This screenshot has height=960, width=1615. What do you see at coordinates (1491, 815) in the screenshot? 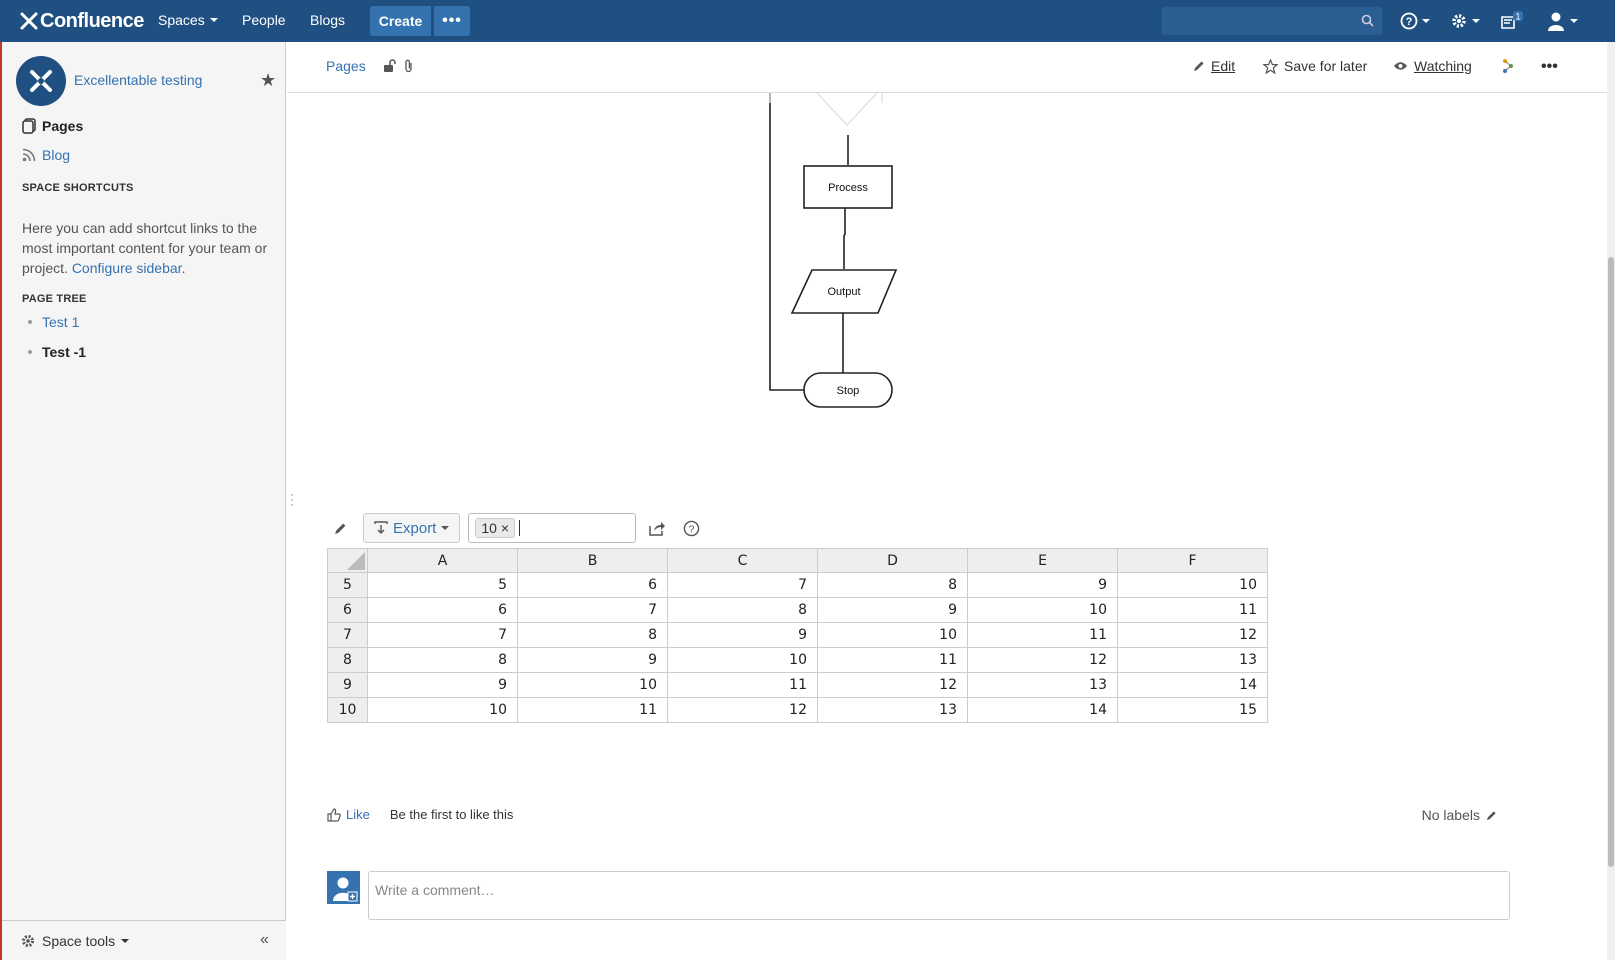
I see `pencil-icon` at bounding box center [1491, 815].